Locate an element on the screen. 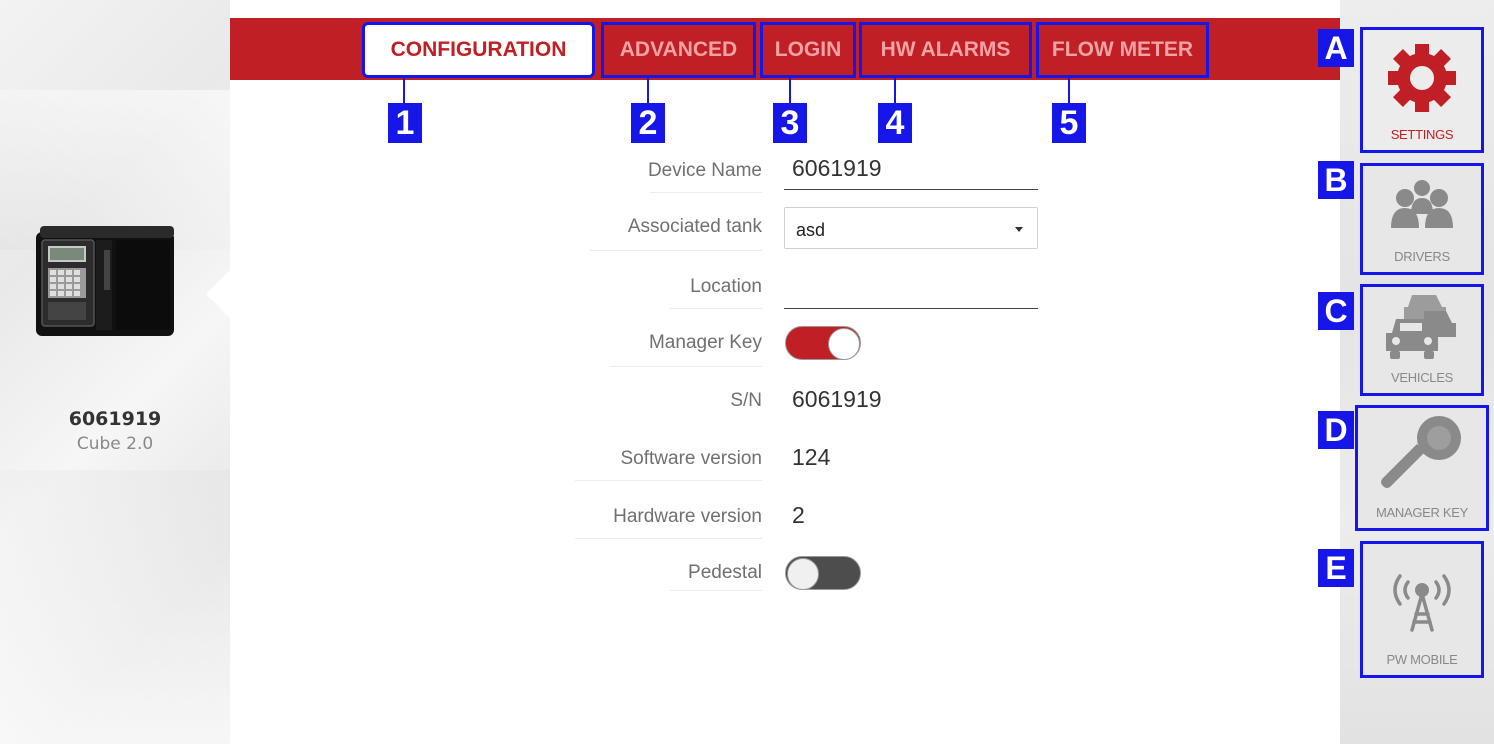  annotation-number: 3 is located at coordinates (790, 123).